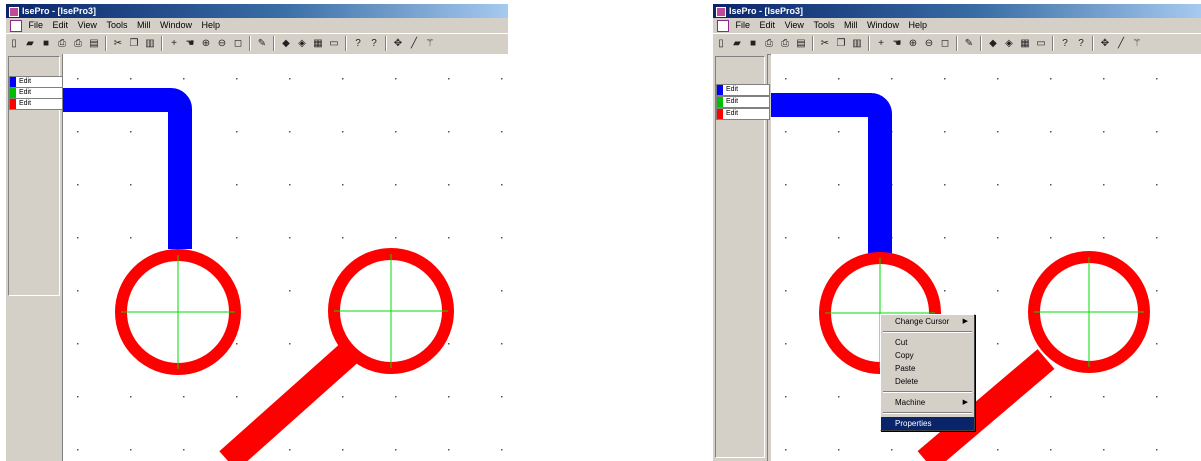 The height and width of the screenshot is (461, 1201). Describe the element at coordinates (927, 321) in the screenshot. I see `context-menu-item-change-cursor: Change Cursor ▶` at that location.